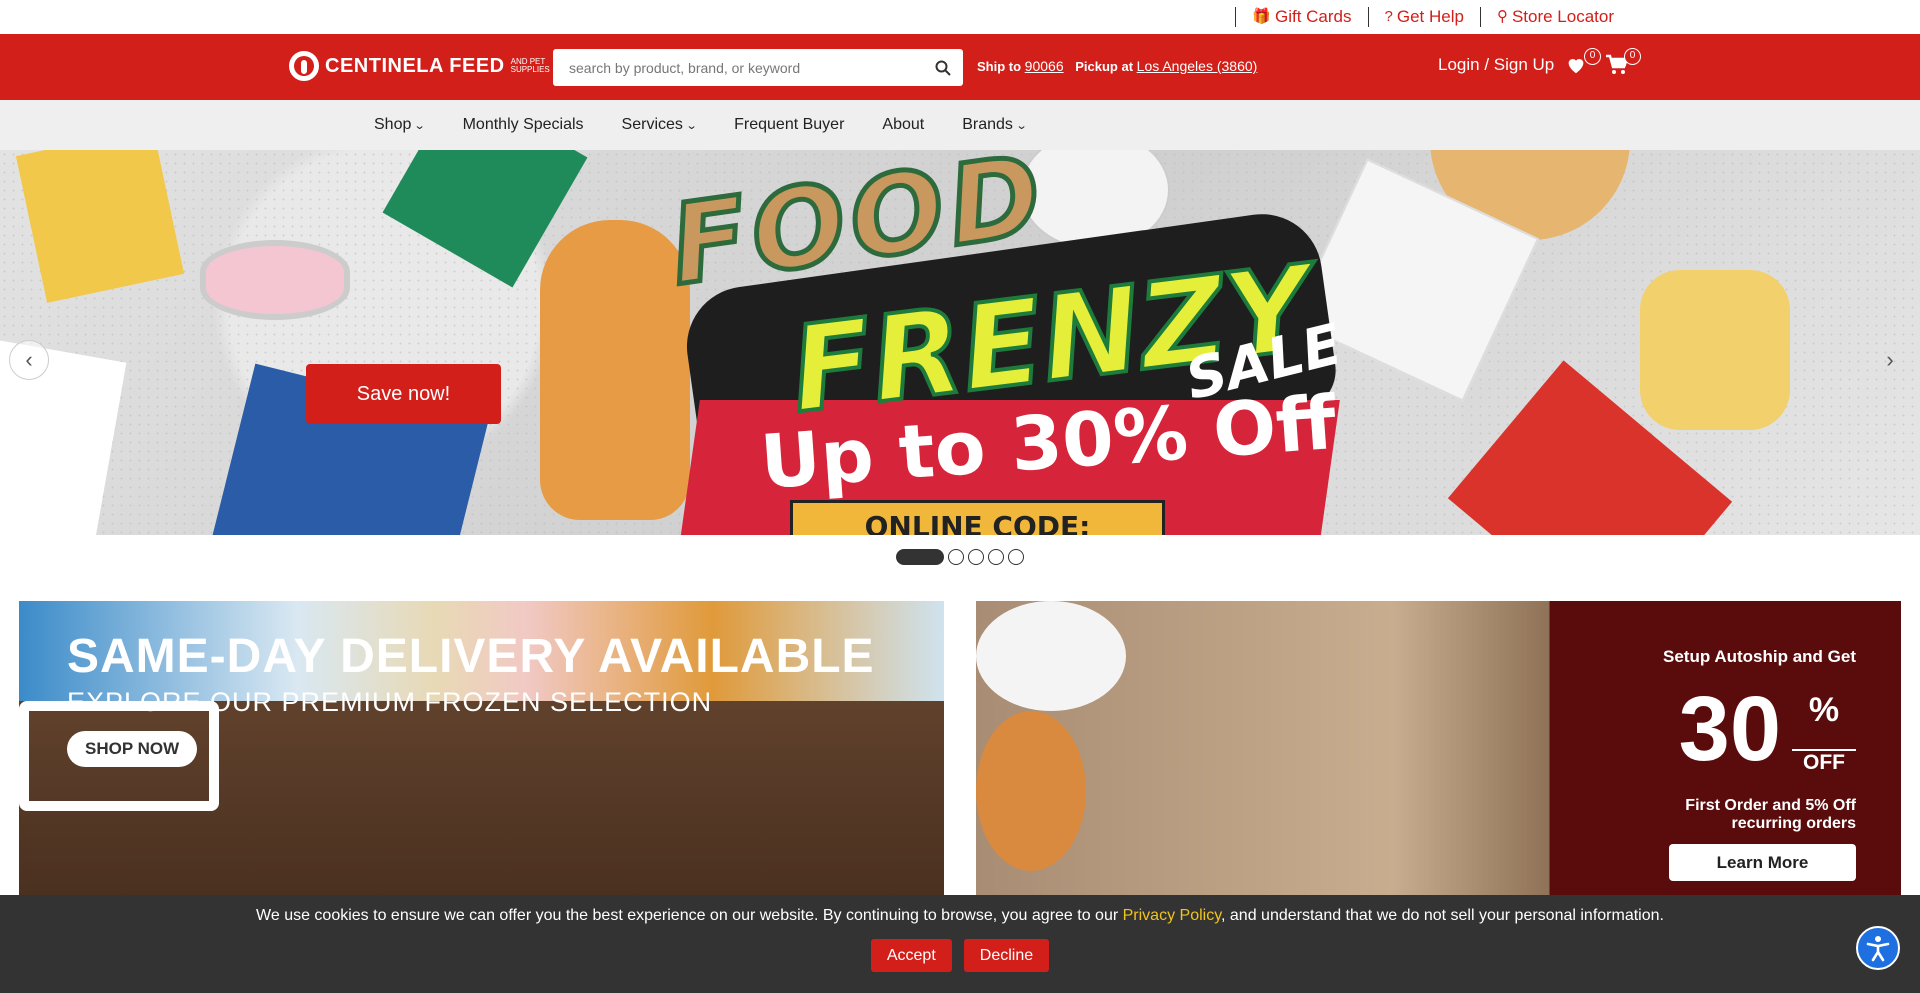 This screenshot has width=1920, height=993. What do you see at coordinates (1496, 65) in the screenshot?
I see `login-signup-link: Login / Sign Up` at bounding box center [1496, 65].